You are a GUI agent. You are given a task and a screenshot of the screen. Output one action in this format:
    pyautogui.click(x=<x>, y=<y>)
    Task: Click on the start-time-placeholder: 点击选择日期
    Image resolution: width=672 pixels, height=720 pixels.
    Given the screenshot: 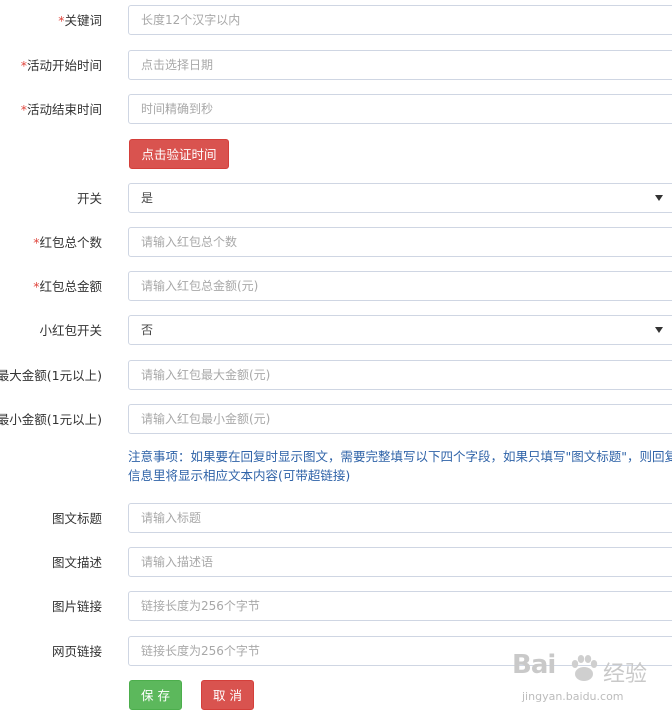 What is the action you would take?
    pyautogui.click(x=177, y=65)
    